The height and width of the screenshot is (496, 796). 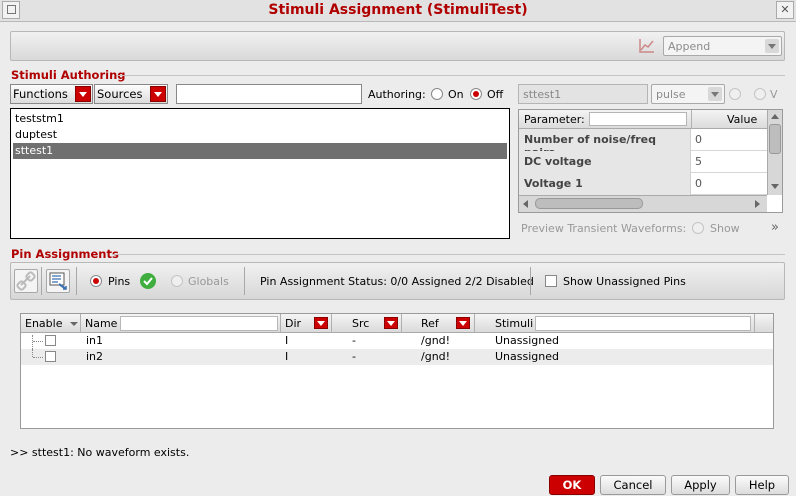 What do you see at coordinates (148, 281) in the screenshot?
I see `checkmark-icon` at bounding box center [148, 281].